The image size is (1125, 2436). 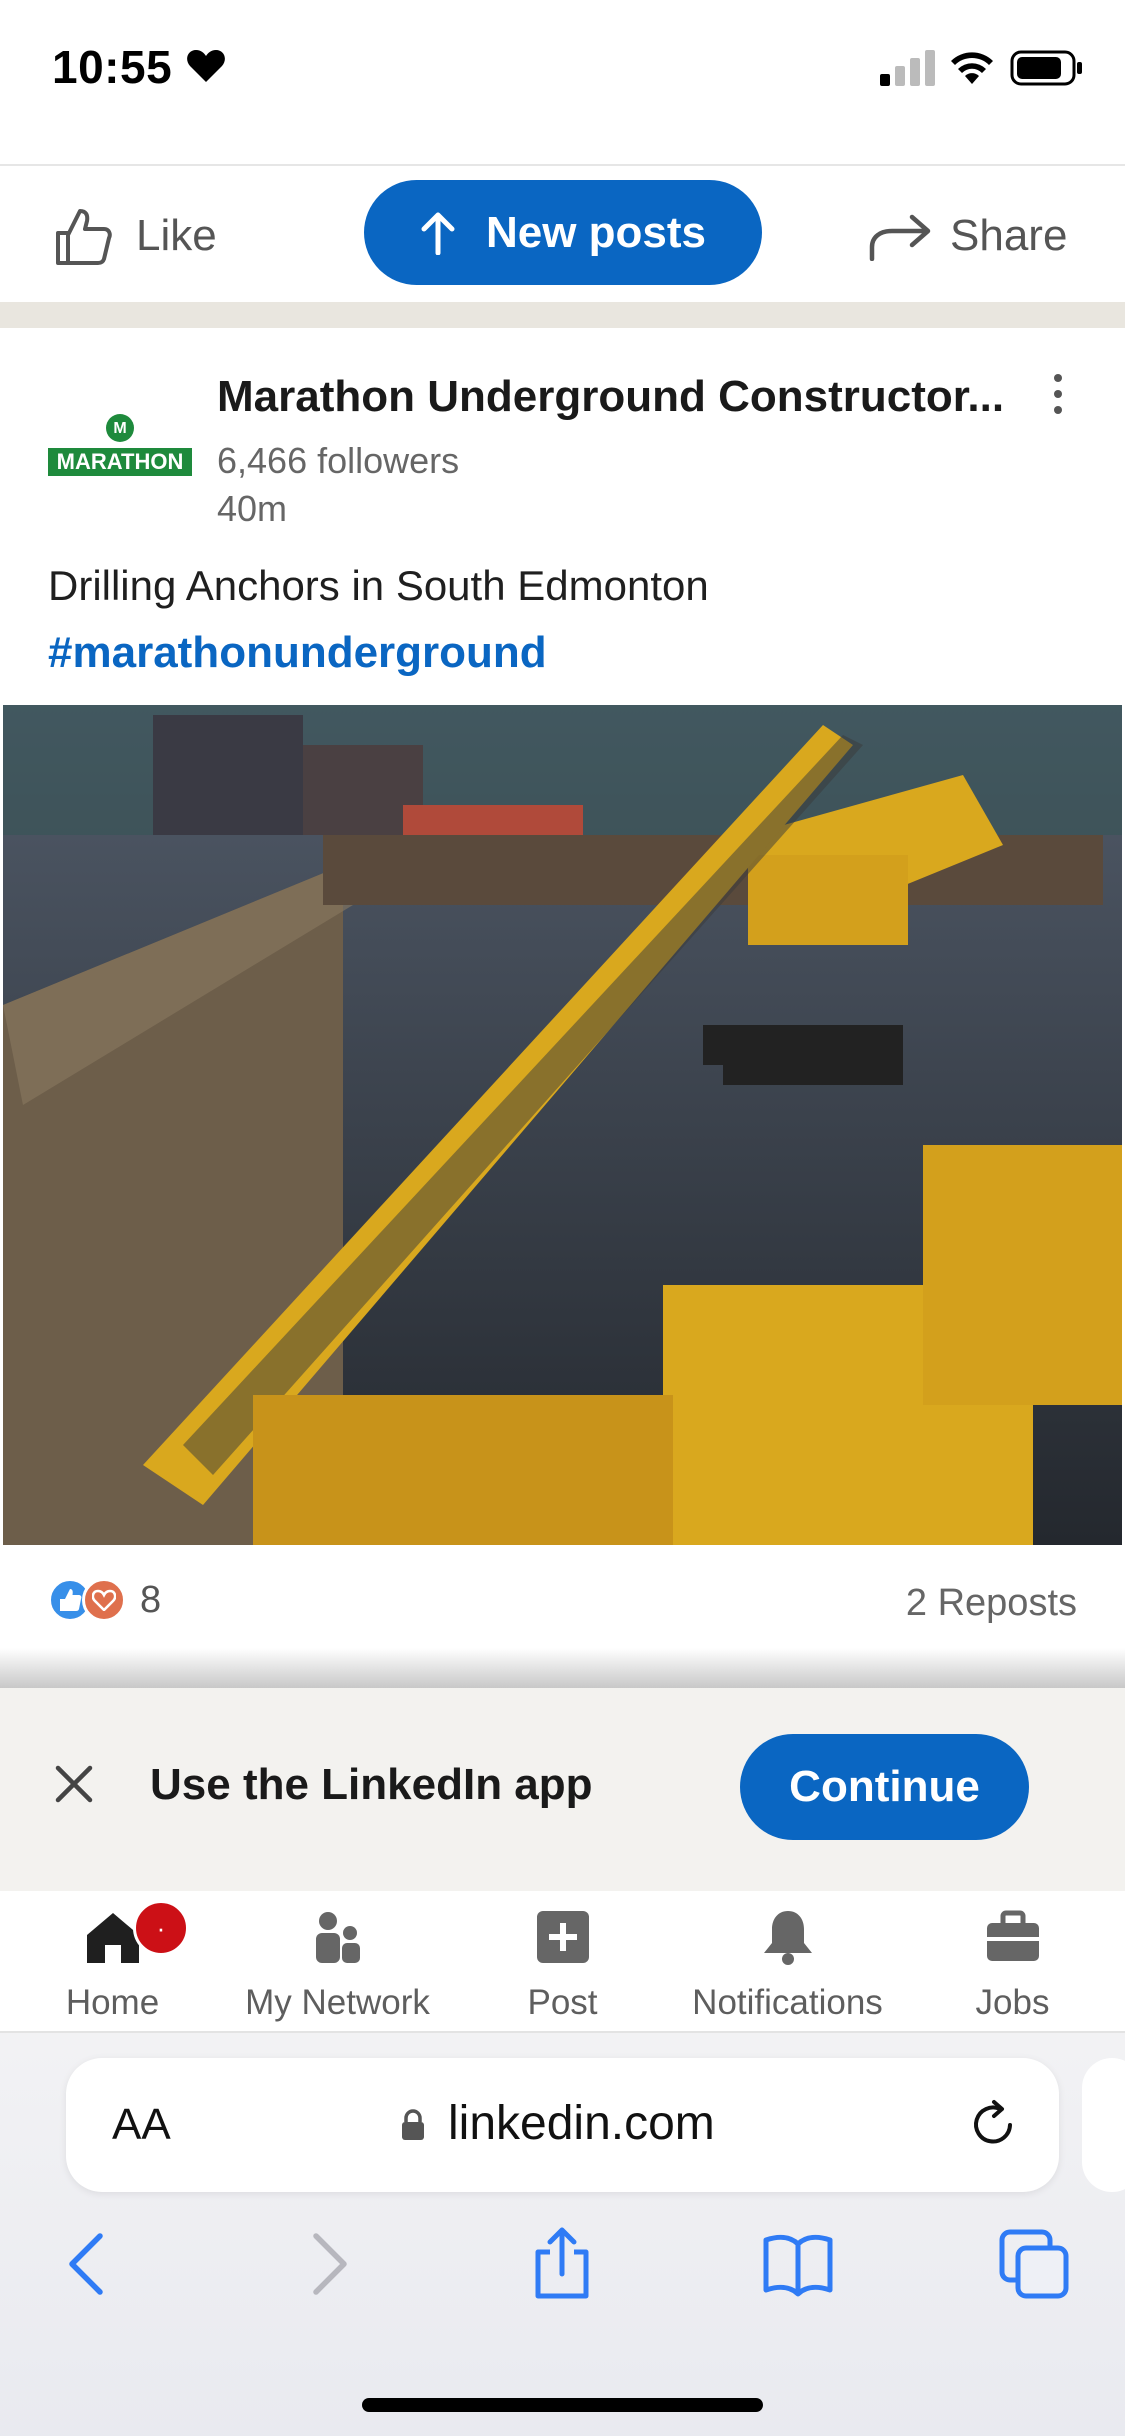 What do you see at coordinates (413, 2124) in the screenshot?
I see `lock-icon` at bounding box center [413, 2124].